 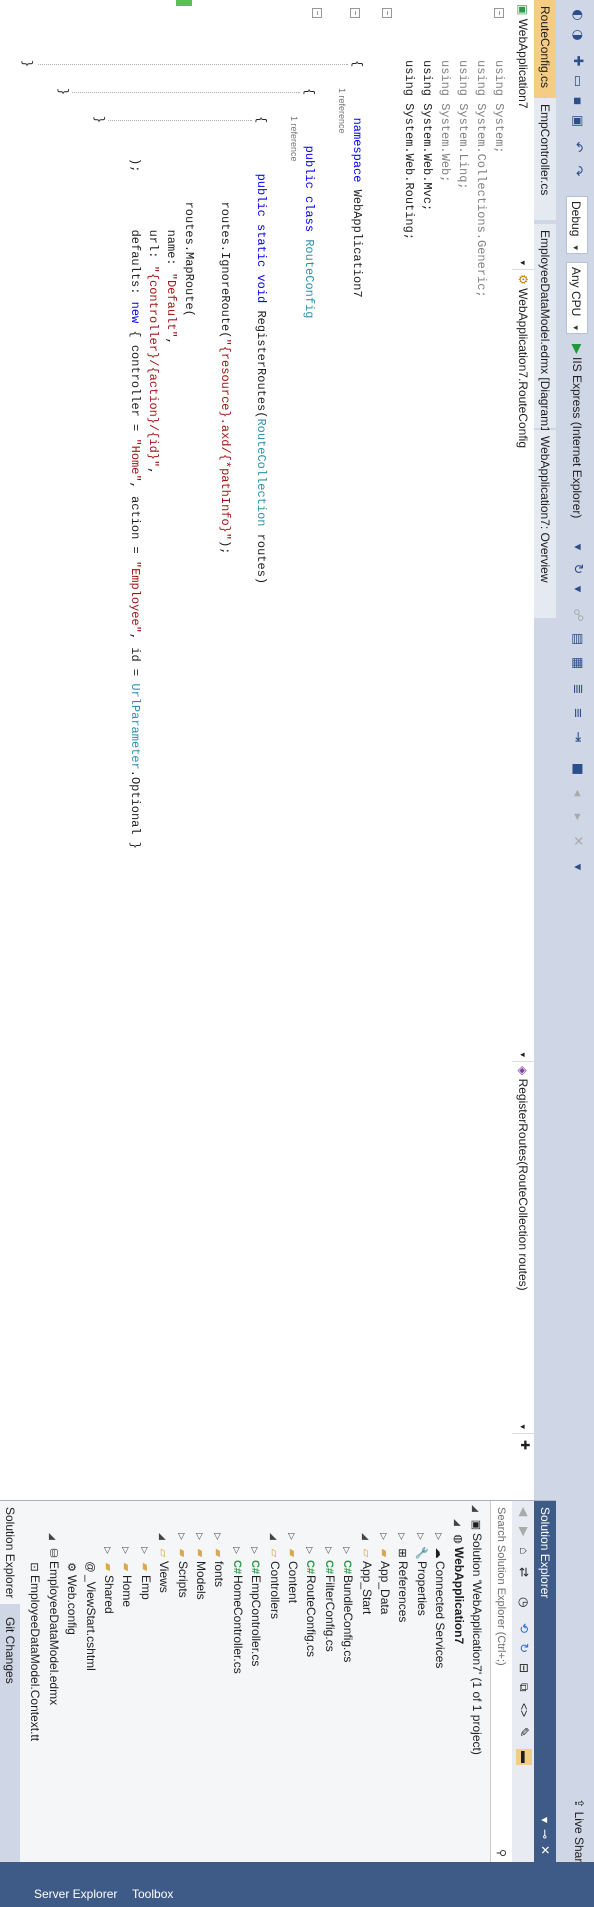 What do you see at coordinates (577, 81) in the screenshot?
I see `open-file-icon: ▭` at bounding box center [577, 81].